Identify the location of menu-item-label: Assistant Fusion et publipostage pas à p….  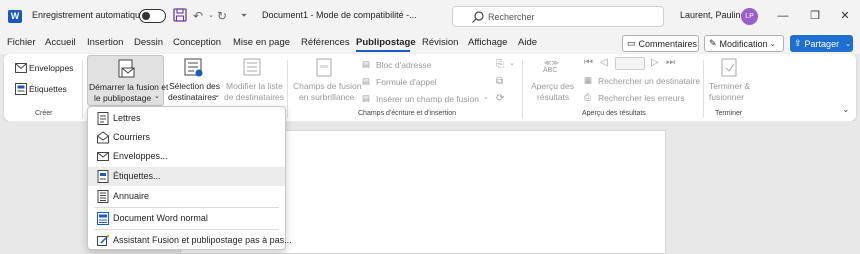
(202, 240).